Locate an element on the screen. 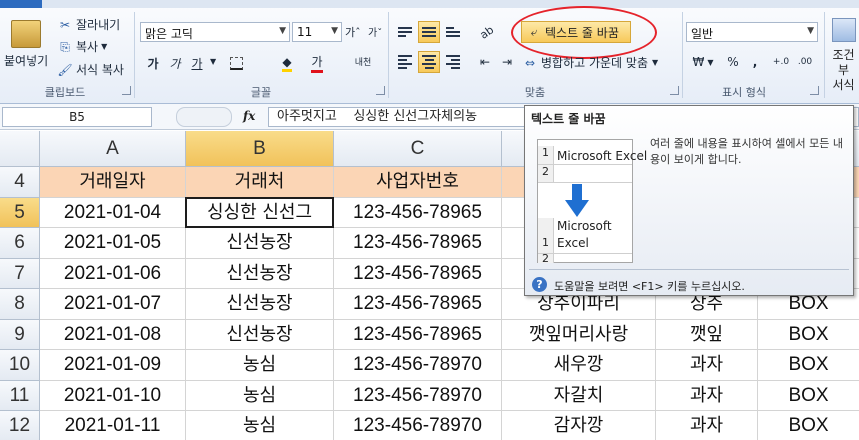  align-left-button is located at coordinates (405, 62).